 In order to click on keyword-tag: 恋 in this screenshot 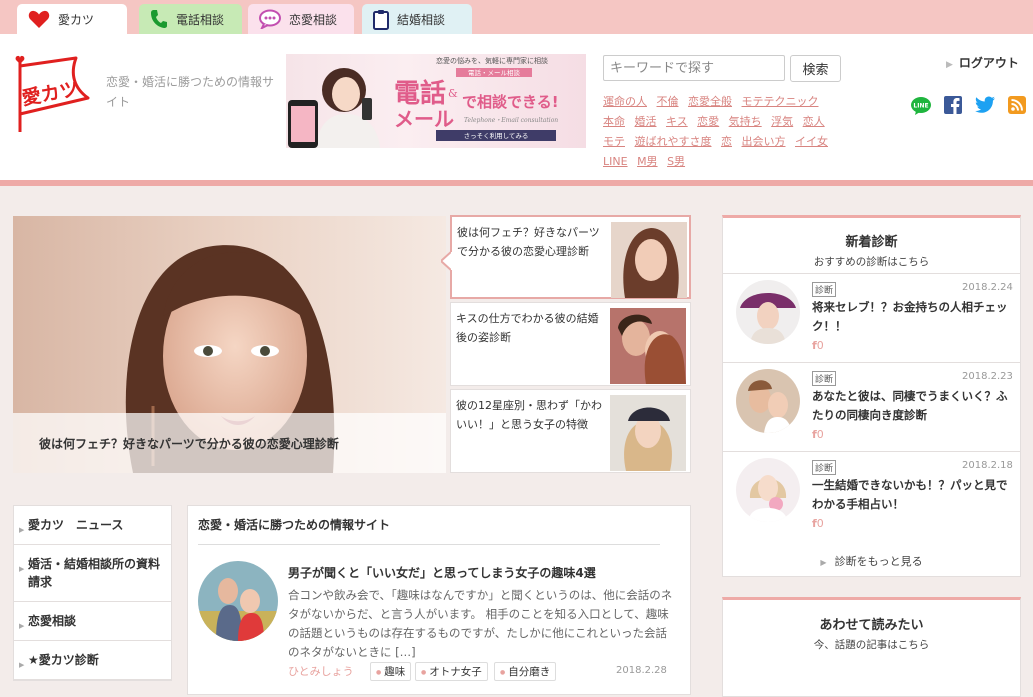, I will do `click(726, 141)`.